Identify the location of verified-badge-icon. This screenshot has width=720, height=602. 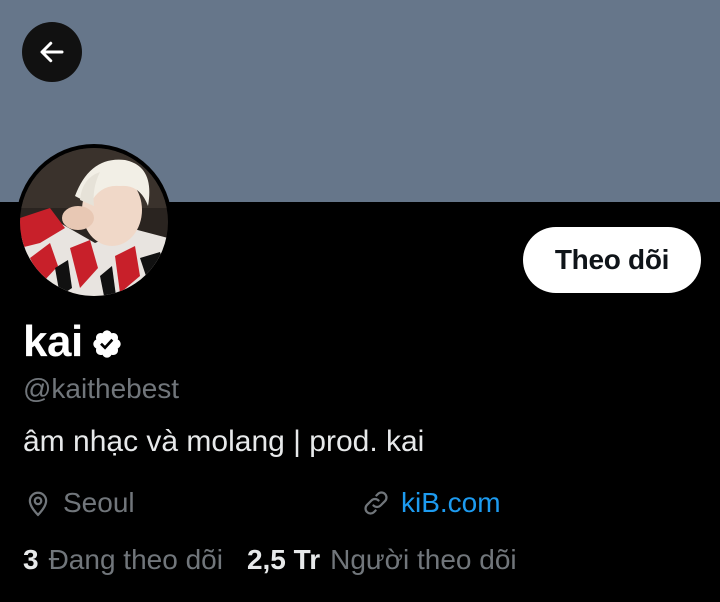
(107, 344).